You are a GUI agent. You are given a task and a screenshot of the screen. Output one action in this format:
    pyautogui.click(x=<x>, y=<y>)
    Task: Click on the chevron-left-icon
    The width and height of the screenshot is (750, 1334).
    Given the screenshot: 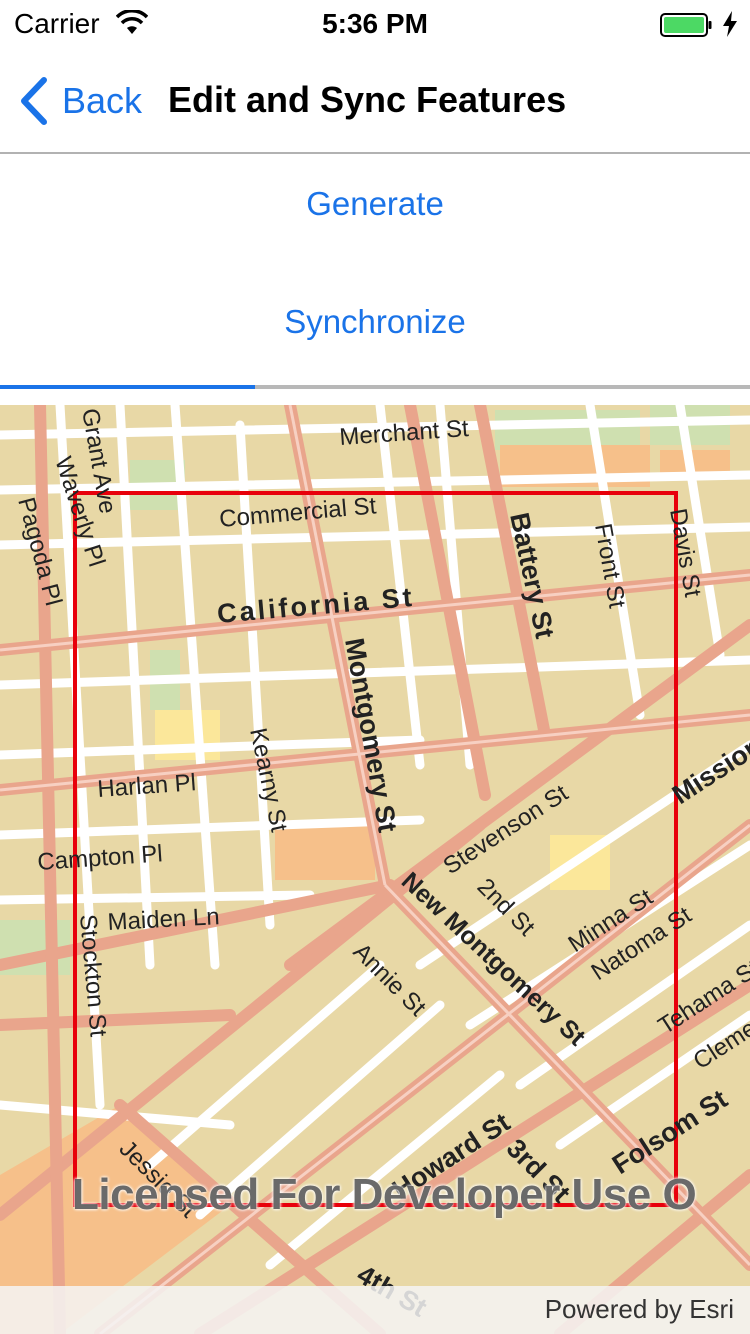 What is the action you would take?
    pyautogui.click(x=34, y=101)
    